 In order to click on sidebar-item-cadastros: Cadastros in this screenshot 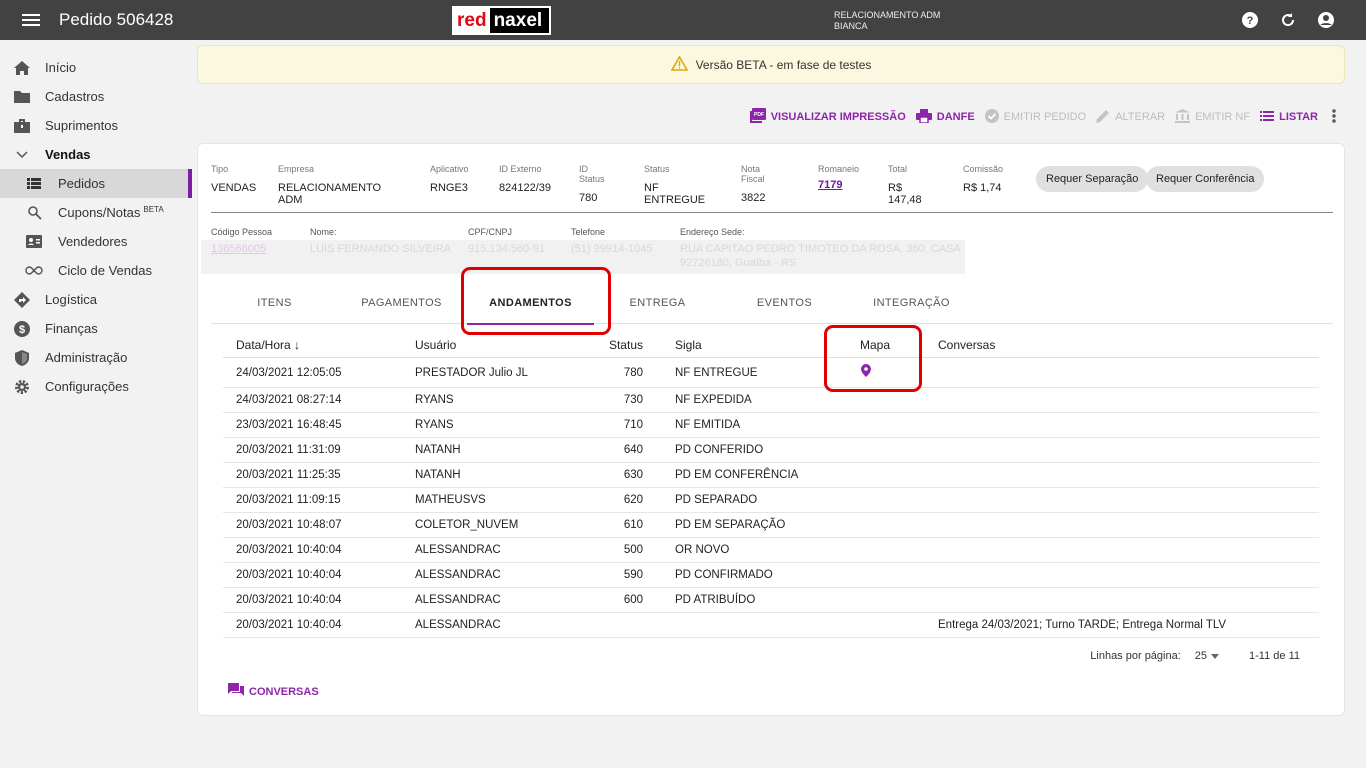, I will do `click(96, 96)`.